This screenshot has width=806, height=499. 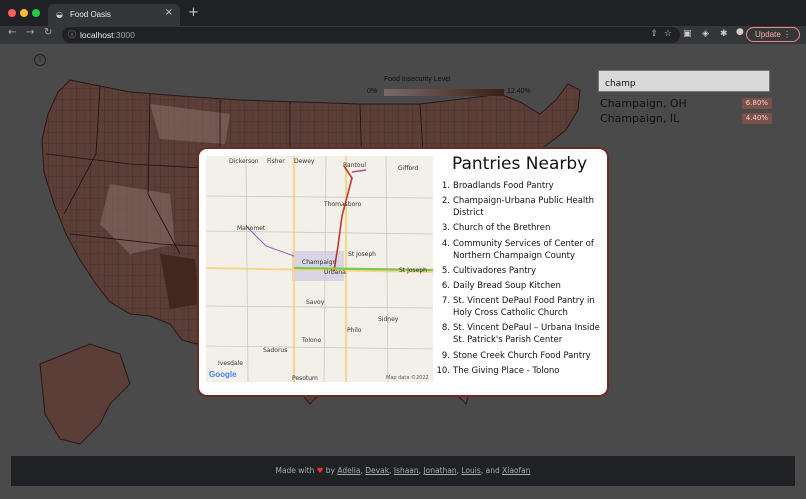 I want to click on extension-2-icon: ◈, so click(x=705, y=34).